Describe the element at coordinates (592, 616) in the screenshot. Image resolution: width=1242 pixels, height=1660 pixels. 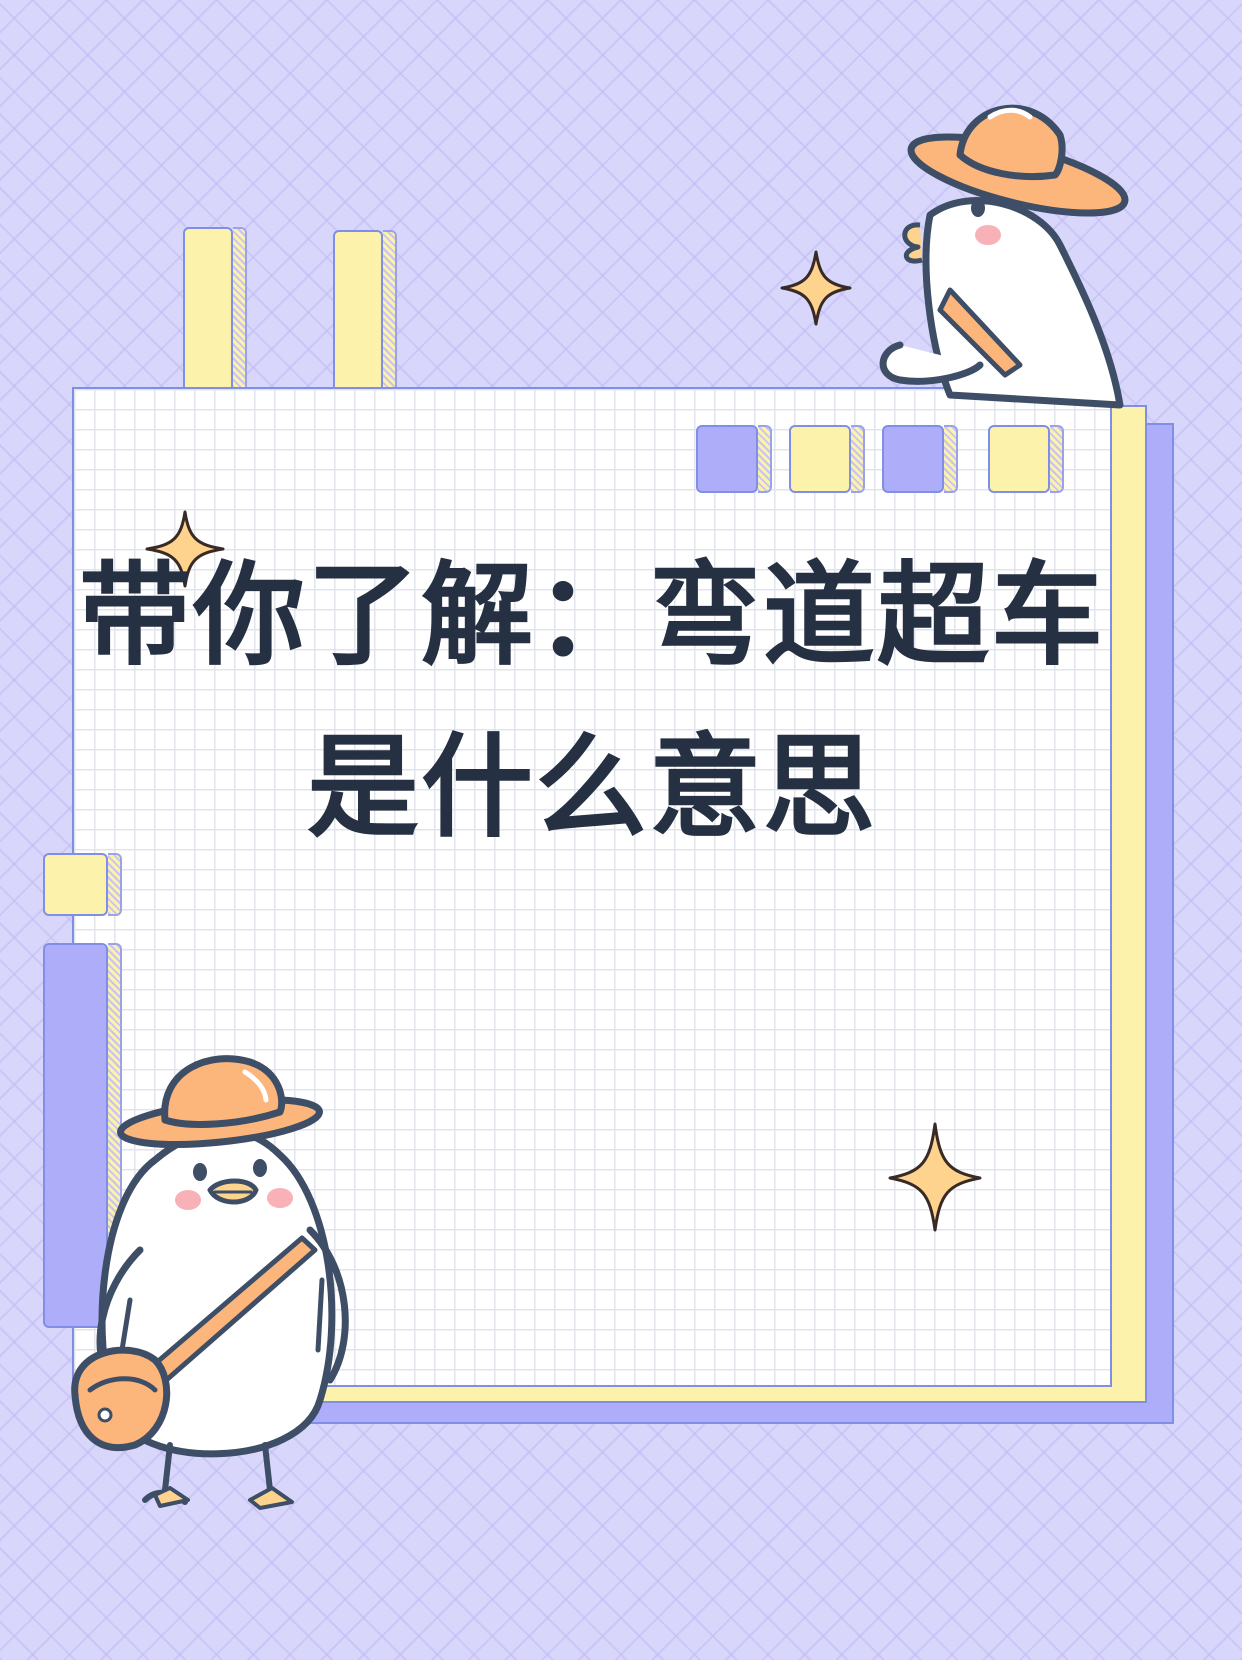
I see `title-line-1: 带你了解：弯道超车` at that location.